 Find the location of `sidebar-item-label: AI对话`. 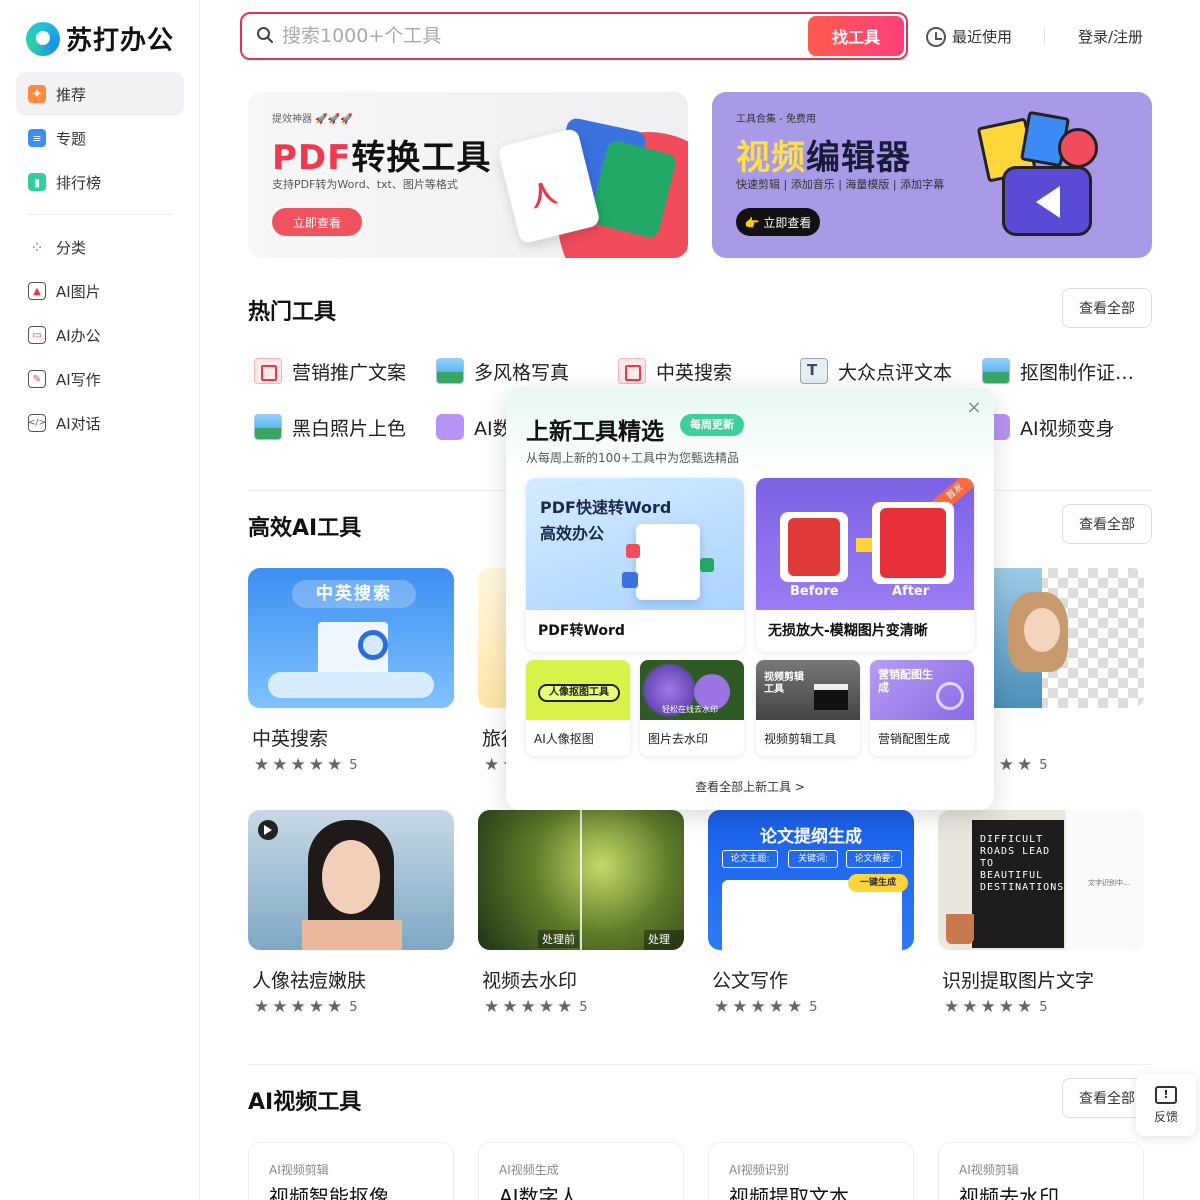

sidebar-item-label: AI对话 is located at coordinates (78, 423).